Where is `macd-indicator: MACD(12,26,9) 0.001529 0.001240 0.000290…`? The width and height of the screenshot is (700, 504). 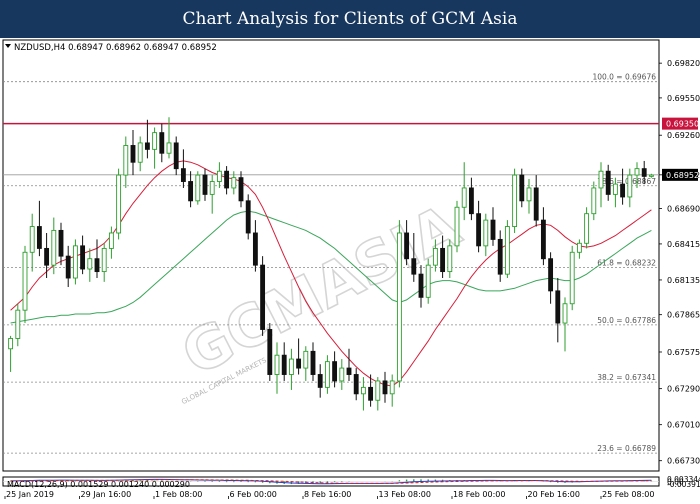
macd-indicator: MACD(12,26,9) 0.001529 0.001240 0.000290… is located at coordinates (351, 482).